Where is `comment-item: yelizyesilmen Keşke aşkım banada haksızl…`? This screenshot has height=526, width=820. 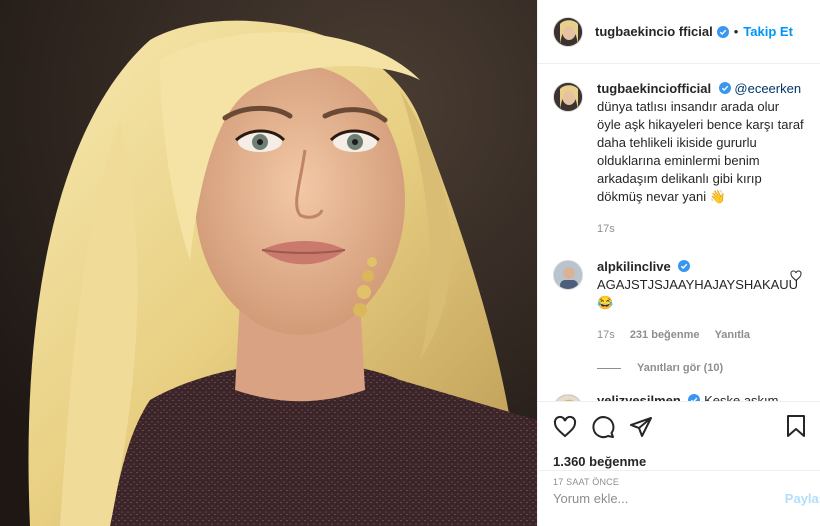 comment-item: yelizyesilmen Keşke aşkım banada haksızl… is located at coordinates (678, 396).